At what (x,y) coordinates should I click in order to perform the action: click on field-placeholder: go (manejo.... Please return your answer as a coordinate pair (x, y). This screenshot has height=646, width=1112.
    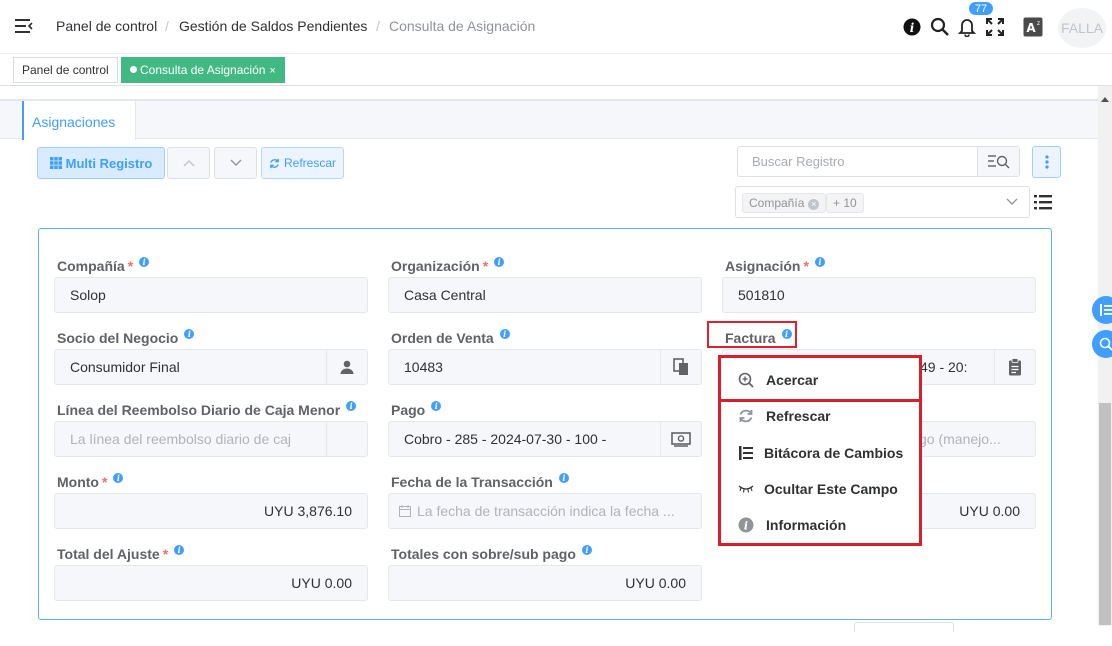
    Looking at the image, I should click on (960, 439).